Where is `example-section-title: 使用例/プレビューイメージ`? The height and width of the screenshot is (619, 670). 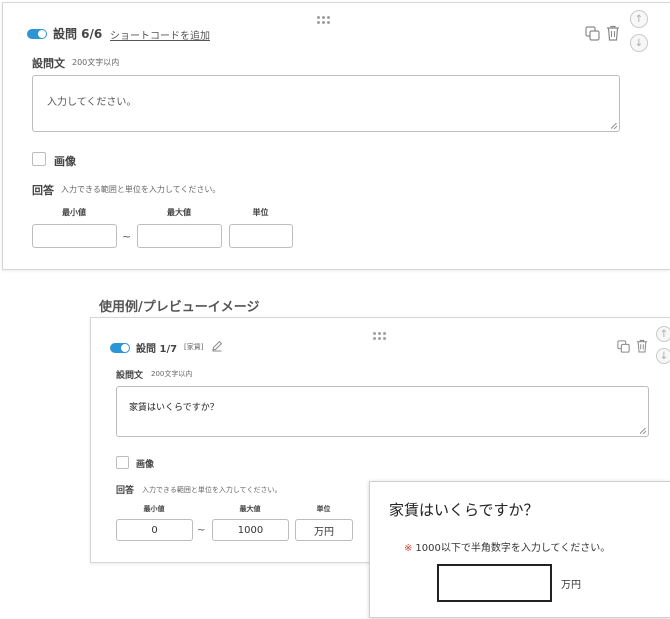 example-section-title: 使用例/プレビューイメージ is located at coordinates (179, 307).